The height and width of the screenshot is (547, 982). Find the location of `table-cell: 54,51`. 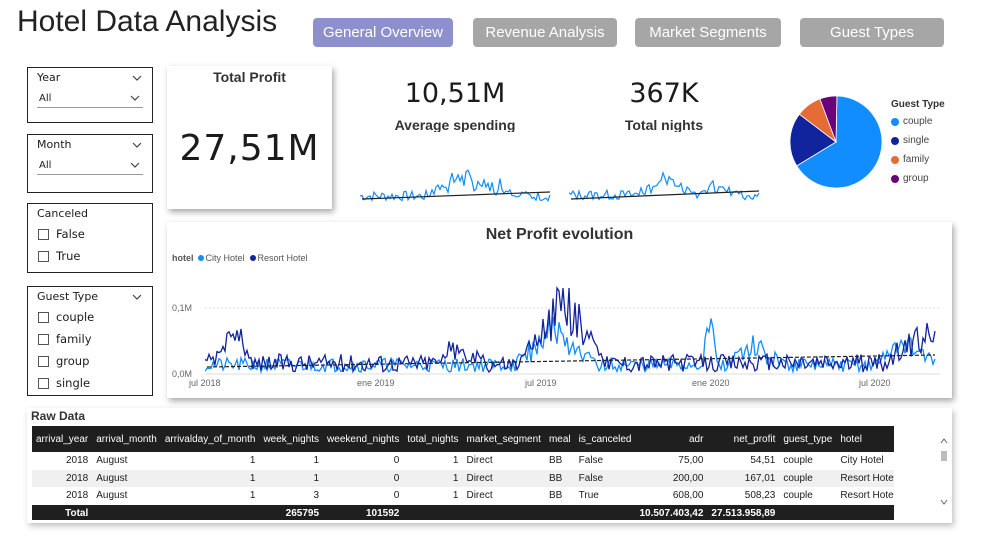

table-cell: 54,51 is located at coordinates (763, 461).